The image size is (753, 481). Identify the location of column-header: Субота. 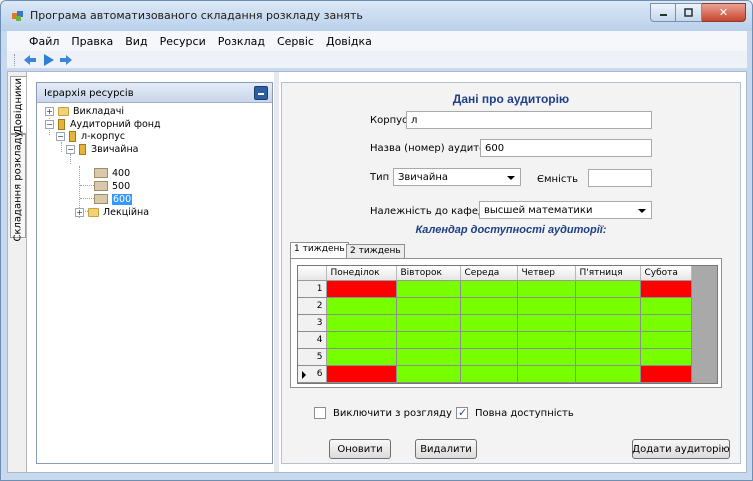
(666, 273).